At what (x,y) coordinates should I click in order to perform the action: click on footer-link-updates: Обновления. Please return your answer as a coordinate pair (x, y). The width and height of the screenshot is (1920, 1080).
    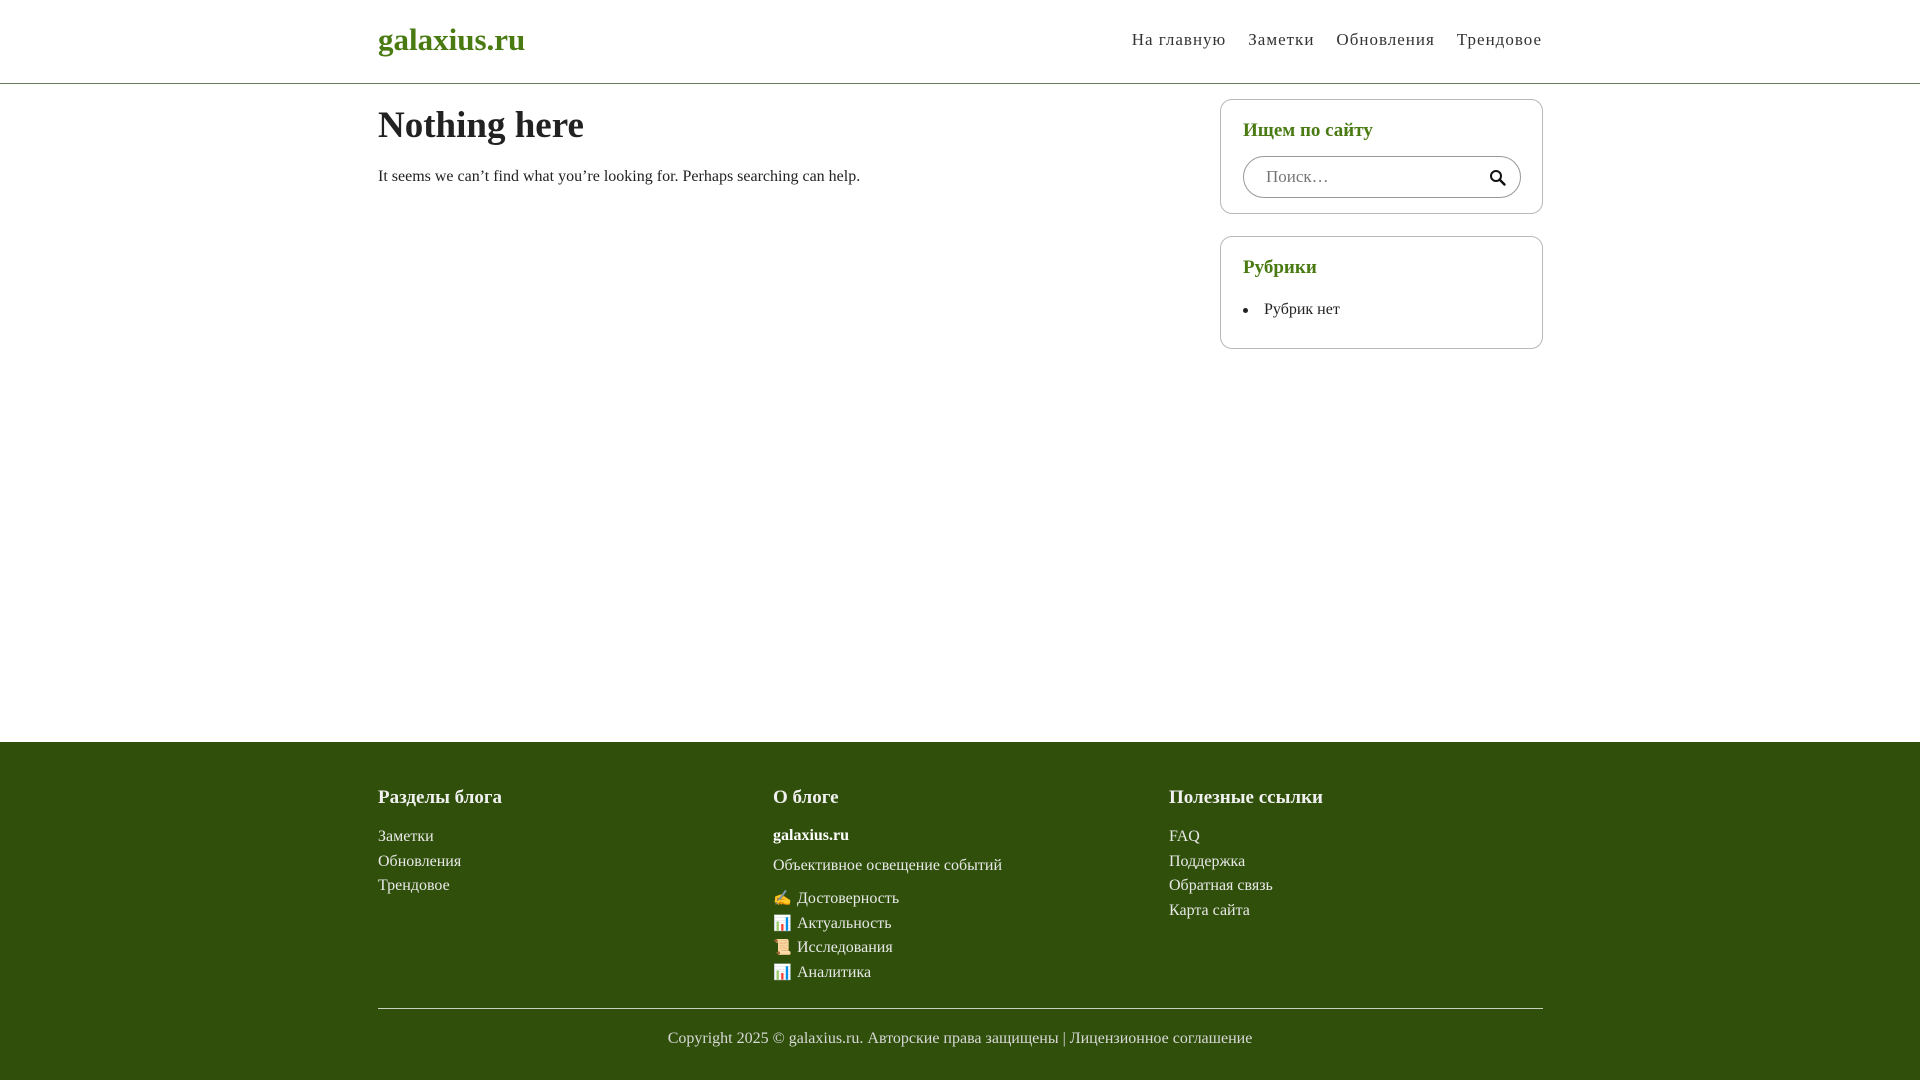
    Looking at the image, I should click on (440, 862).